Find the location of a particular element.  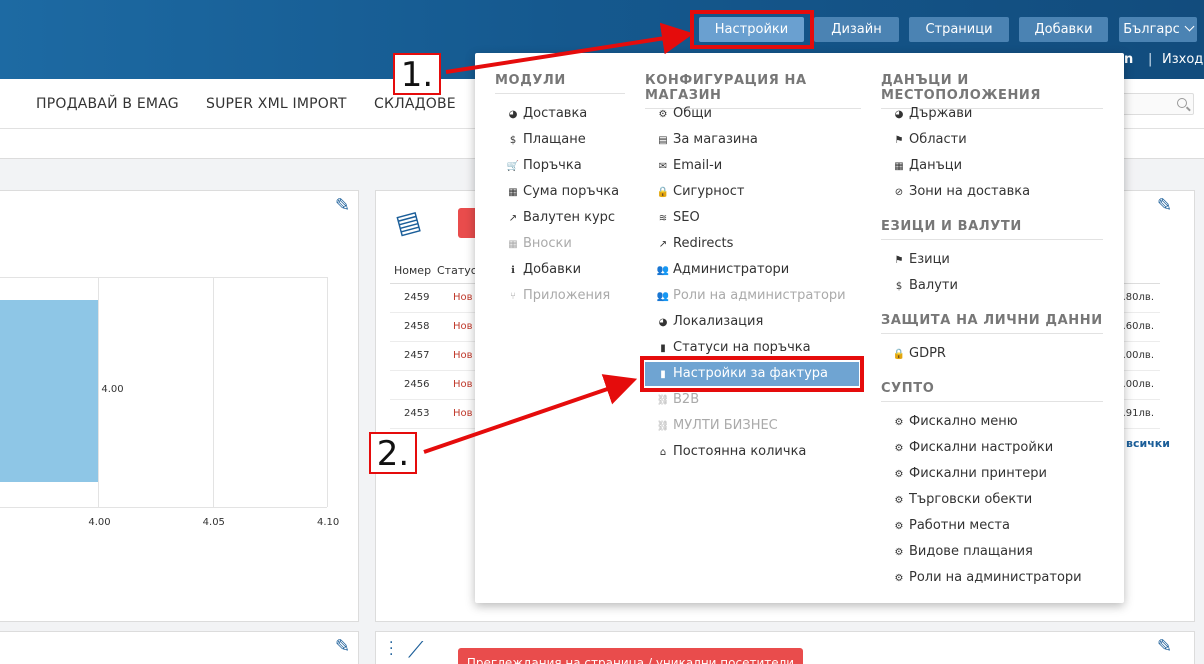

annotation-arrows is located at coordinates (558, 238).